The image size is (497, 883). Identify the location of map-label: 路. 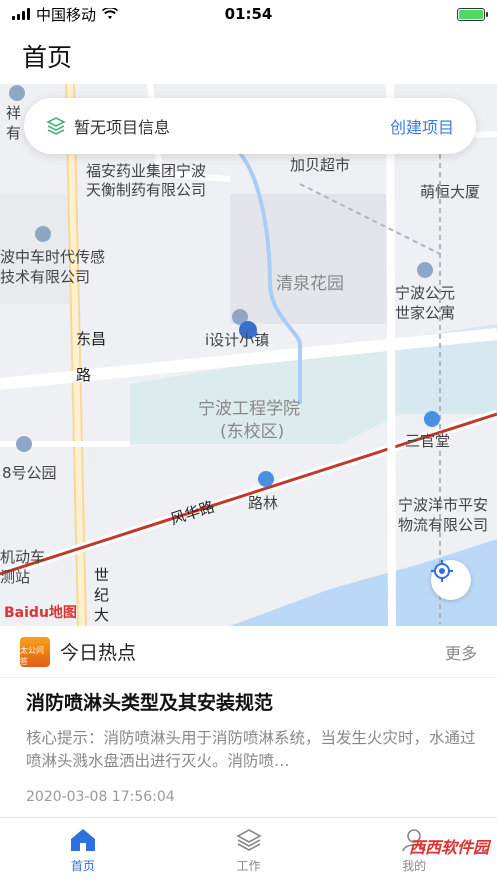
(84, 375).